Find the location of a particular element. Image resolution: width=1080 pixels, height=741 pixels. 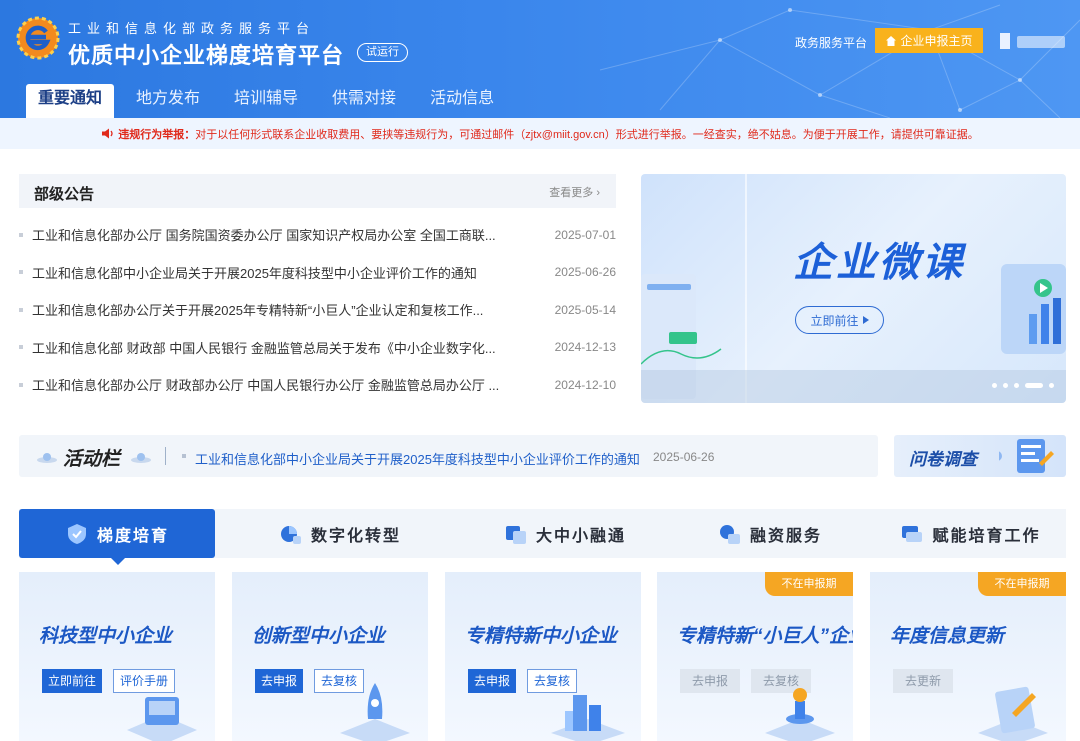

chevron-right-icon: › is located at coordinates (598, 193).